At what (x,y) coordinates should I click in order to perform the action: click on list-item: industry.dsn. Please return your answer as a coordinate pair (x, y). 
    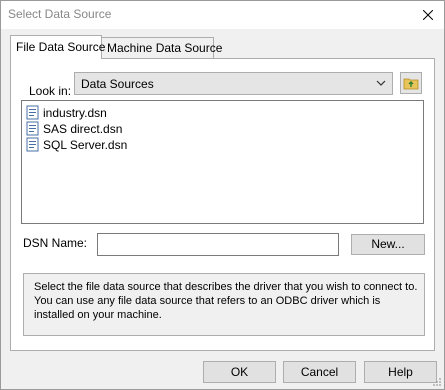
    Looking at the image, I should click on (66, 113).